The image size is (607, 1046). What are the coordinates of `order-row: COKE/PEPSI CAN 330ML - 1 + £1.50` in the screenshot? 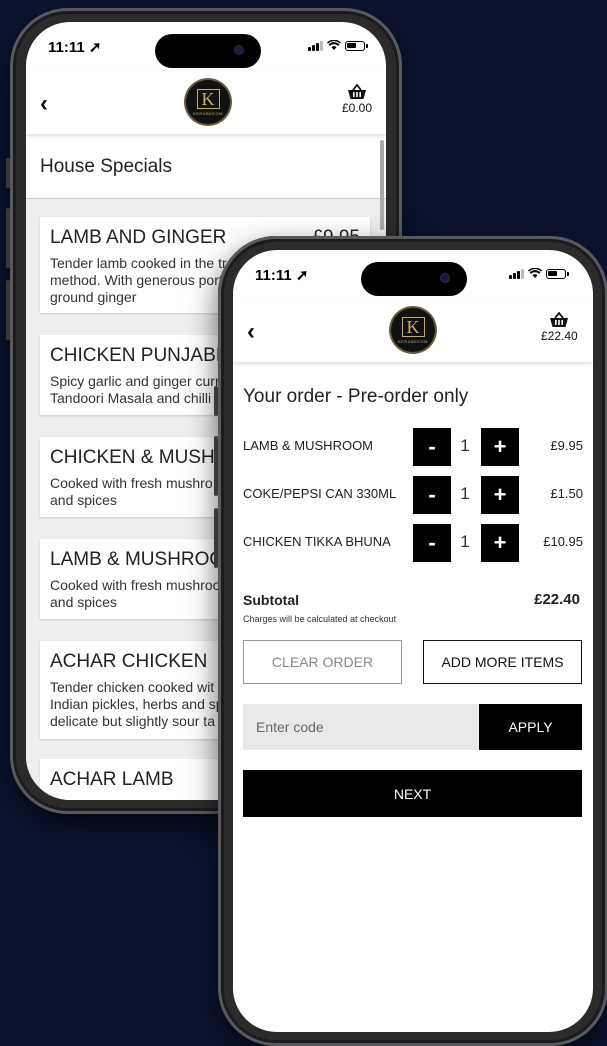 It's located at (413, 494).